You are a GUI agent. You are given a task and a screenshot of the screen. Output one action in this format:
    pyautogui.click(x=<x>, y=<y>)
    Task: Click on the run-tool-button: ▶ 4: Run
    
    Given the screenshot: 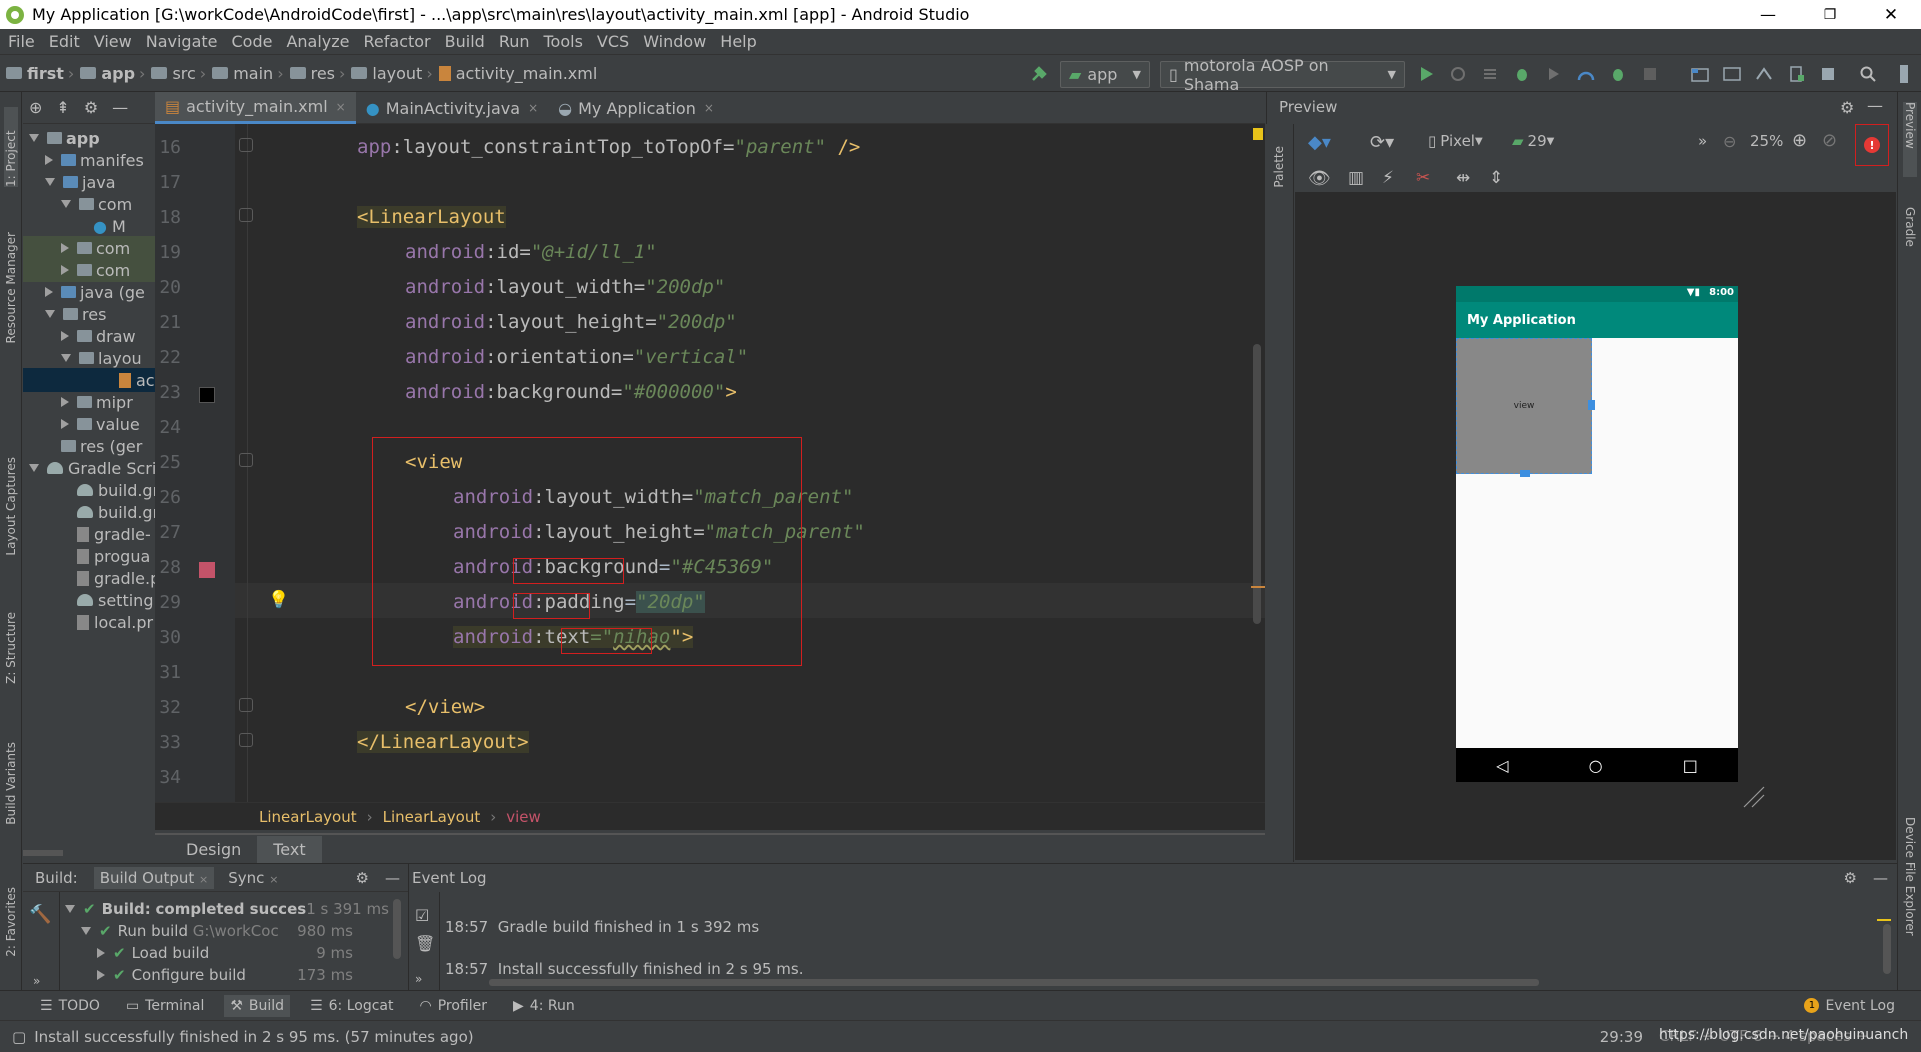 What is the action you would take?
    pyautogui.click(x=544, y=1006)
    